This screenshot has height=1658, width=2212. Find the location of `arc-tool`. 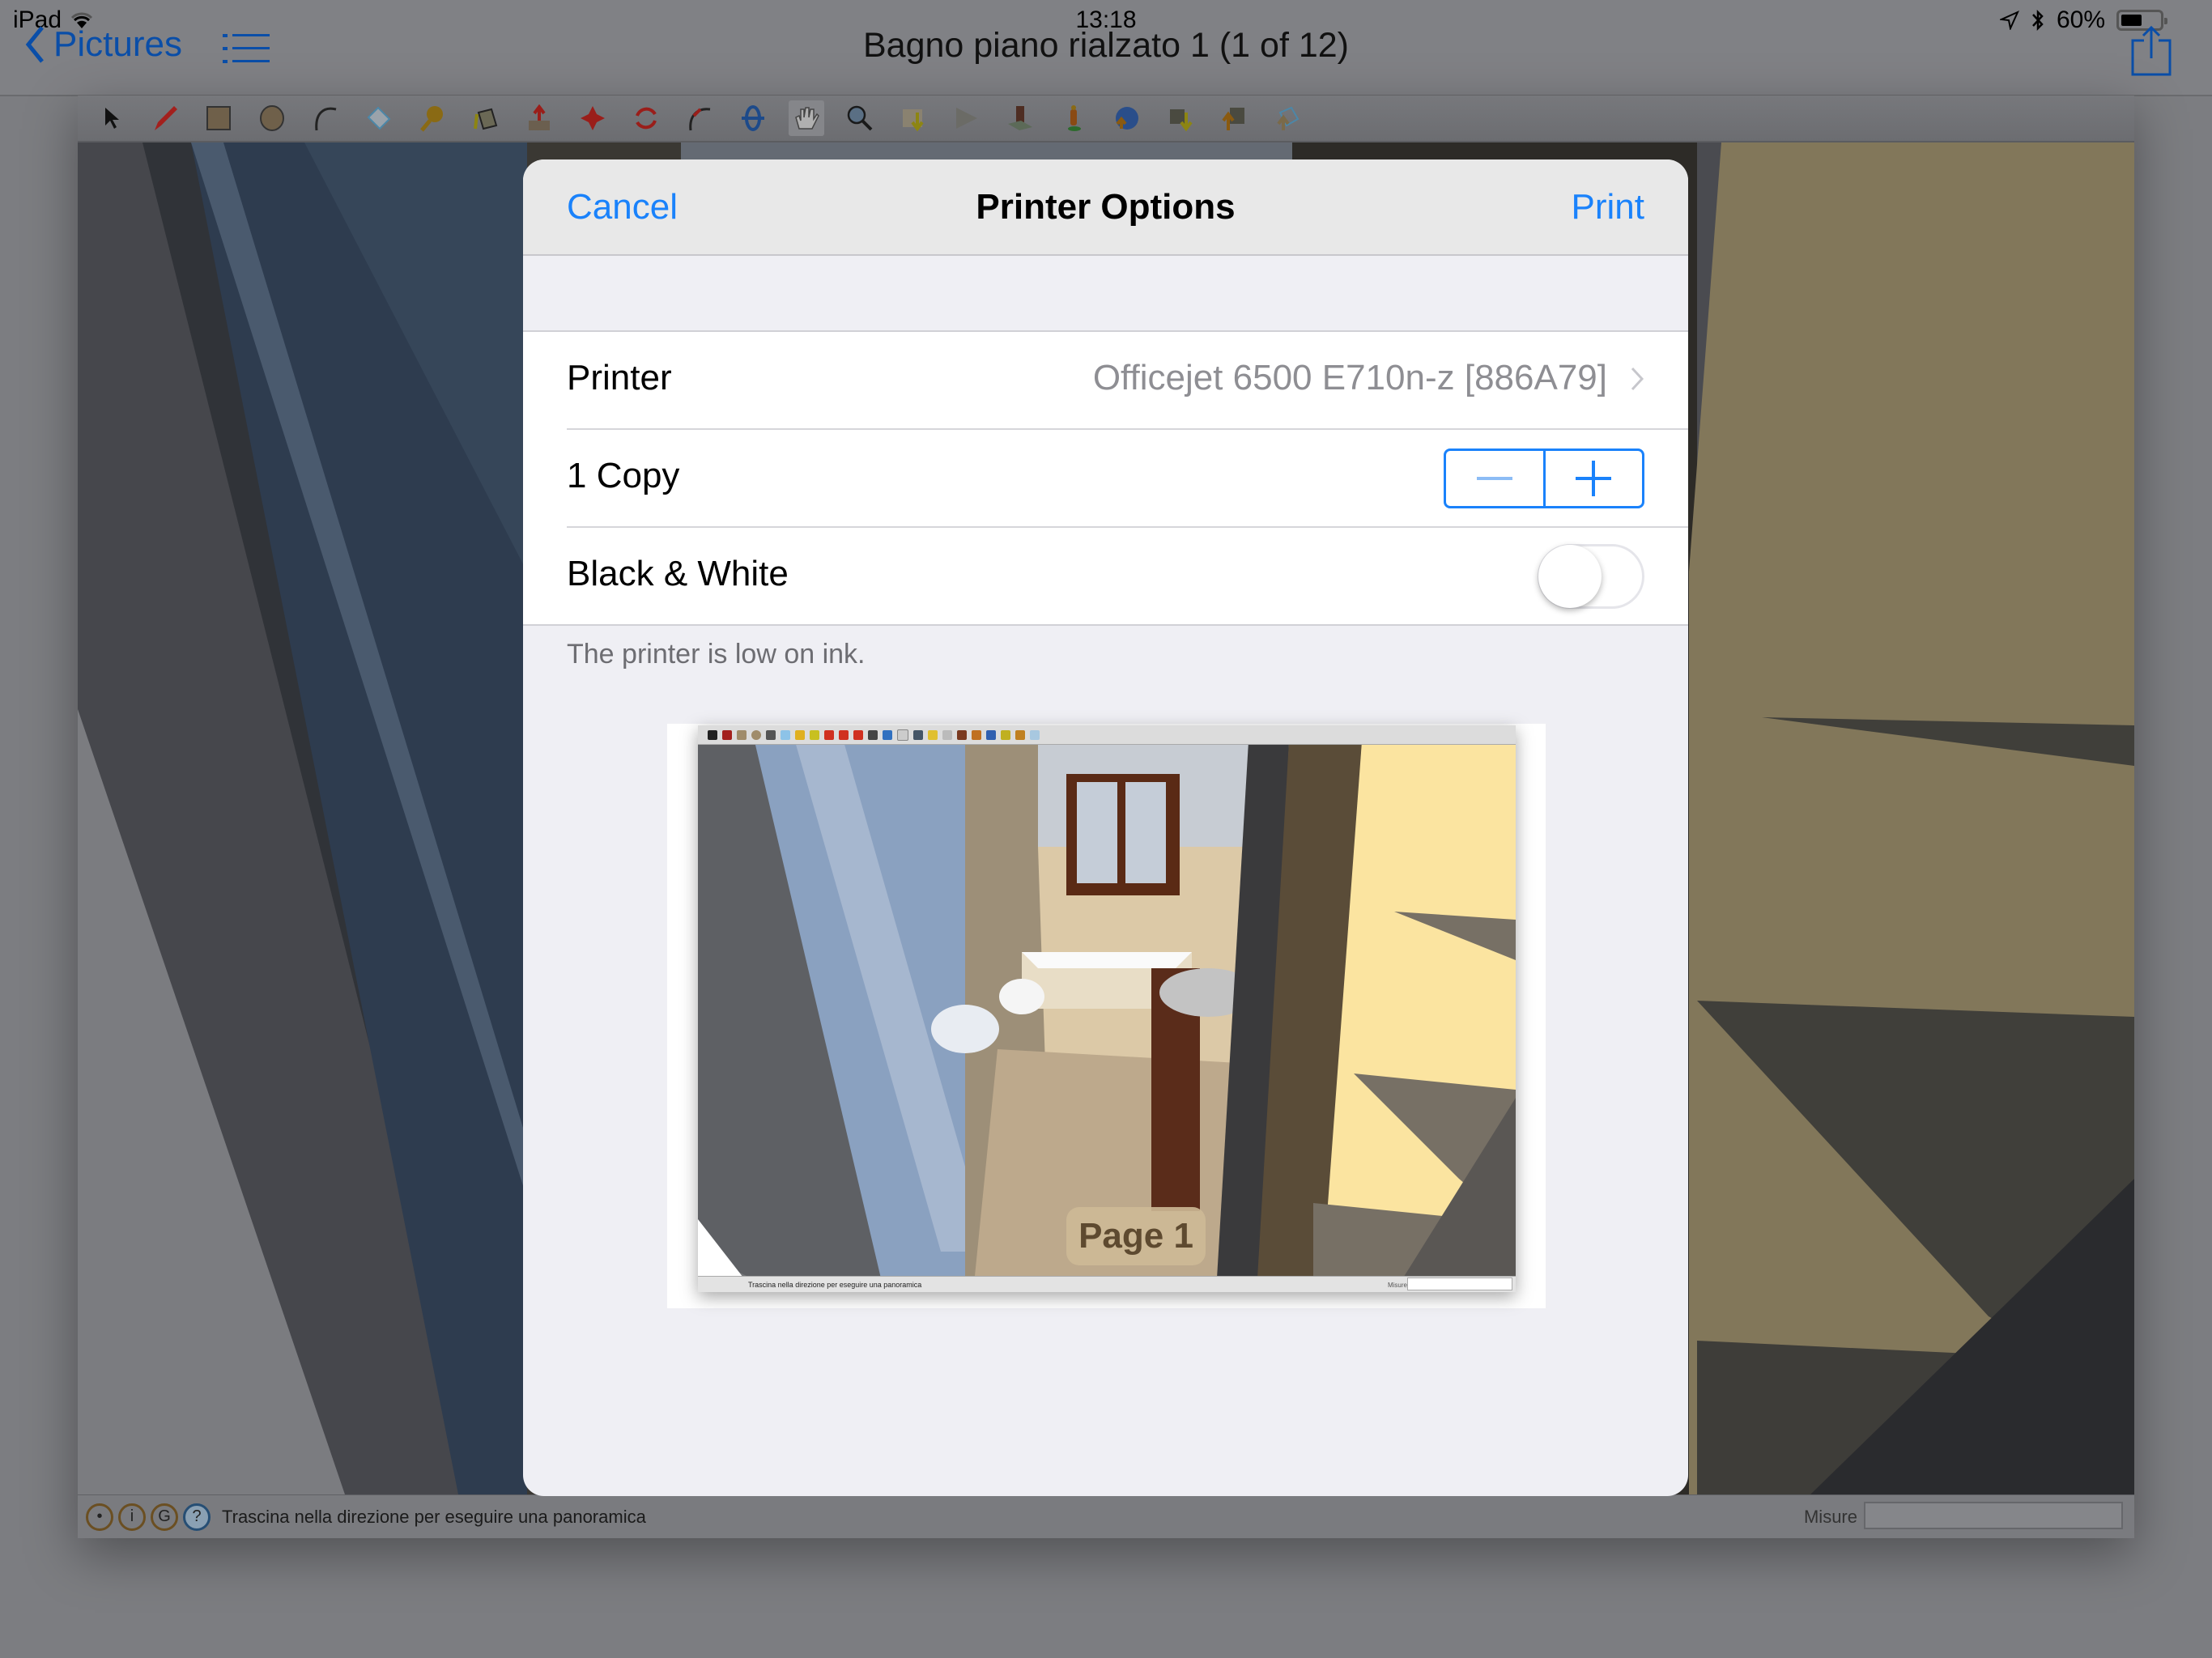

arc-tool is located at coordinates (326, 118).